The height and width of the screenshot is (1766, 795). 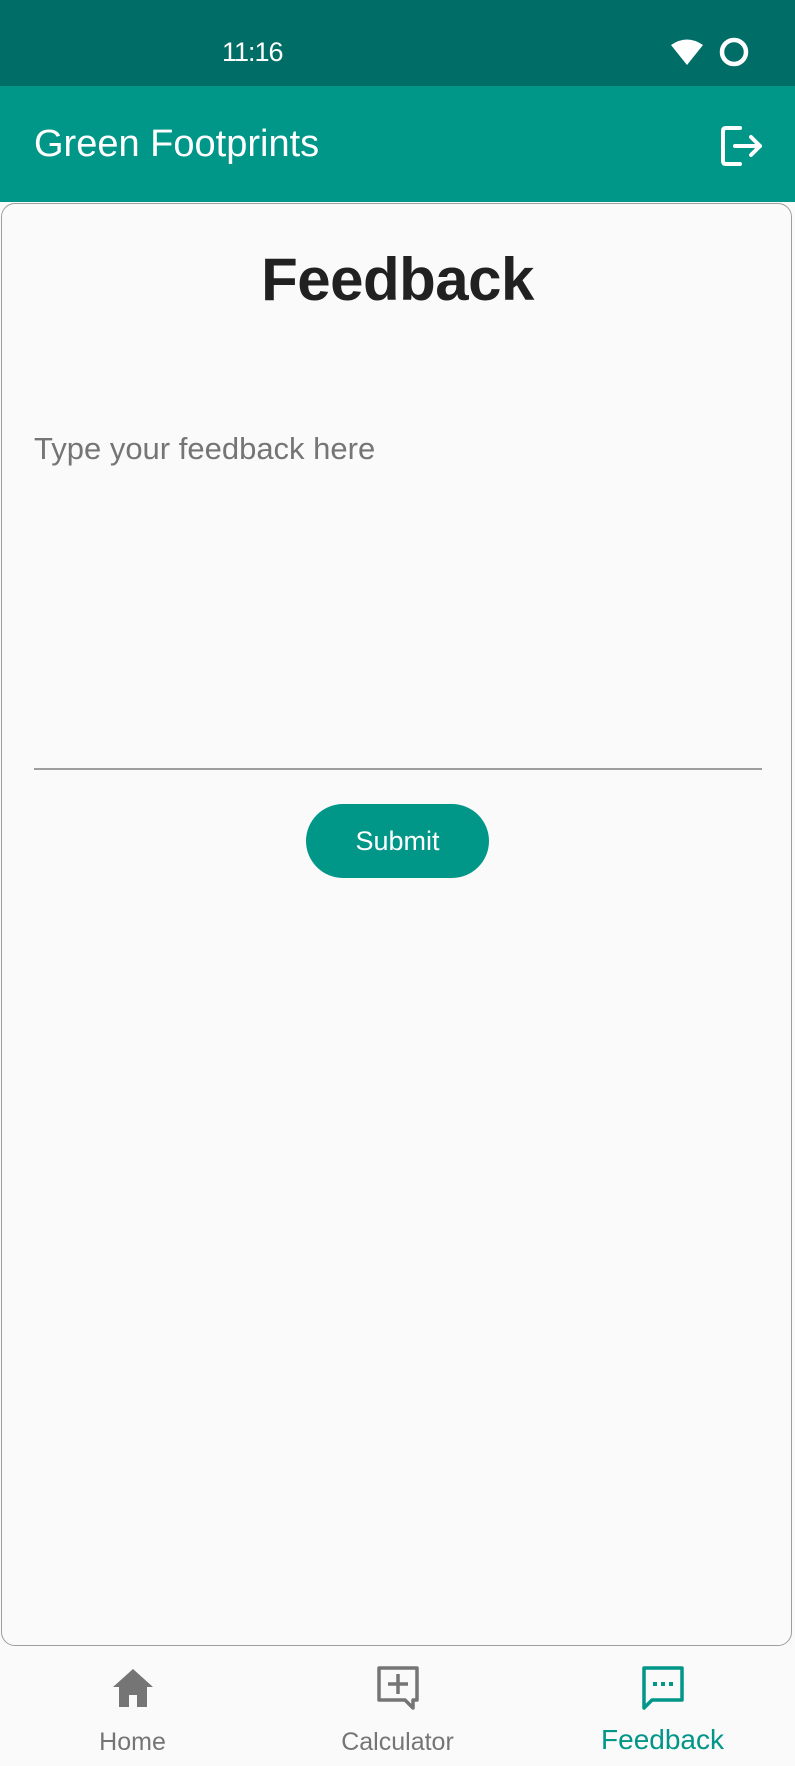 I want to click on logout-button, so click(x=742, y=146).